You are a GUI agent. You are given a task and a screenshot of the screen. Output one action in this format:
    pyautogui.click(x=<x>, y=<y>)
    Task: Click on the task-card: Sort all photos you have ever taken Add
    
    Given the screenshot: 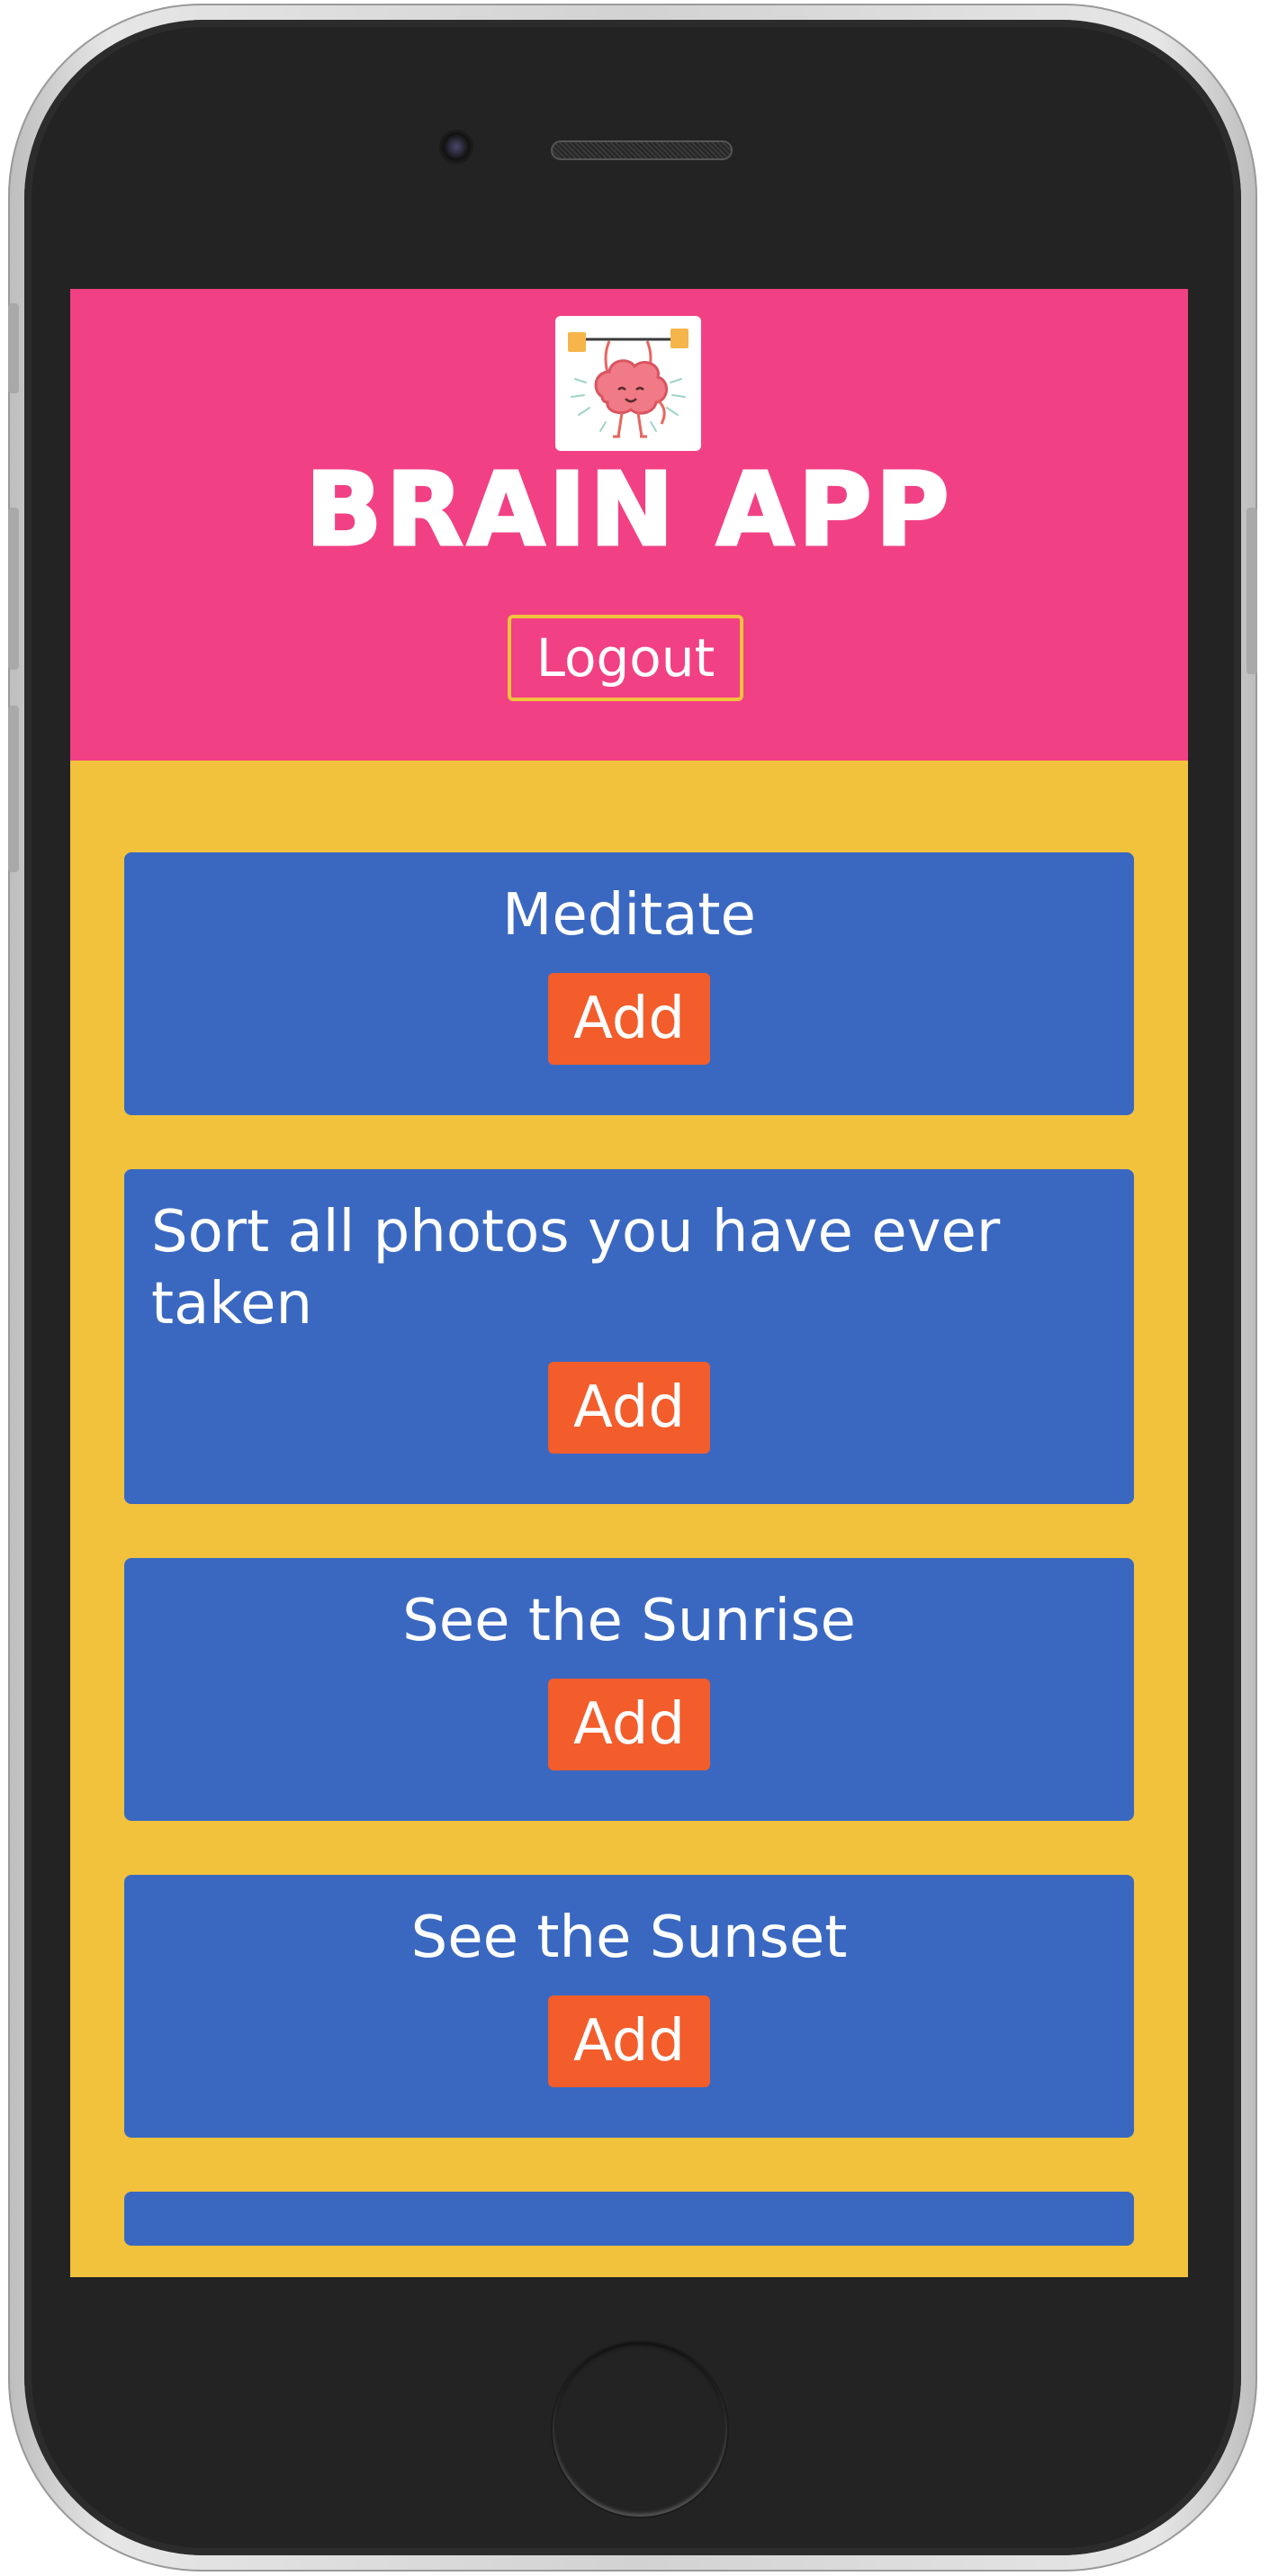 What is the action you would take?
    pyautogui.click(x=629, y=1336)
    